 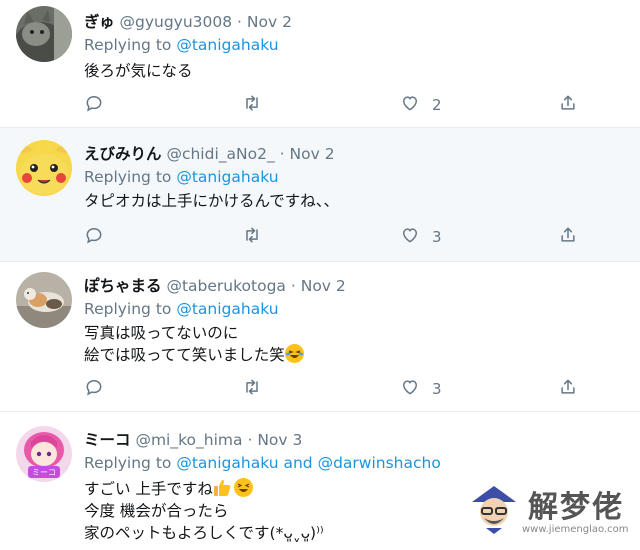 I want to click on mention-conjunction: and, so click(x=298, y=463).